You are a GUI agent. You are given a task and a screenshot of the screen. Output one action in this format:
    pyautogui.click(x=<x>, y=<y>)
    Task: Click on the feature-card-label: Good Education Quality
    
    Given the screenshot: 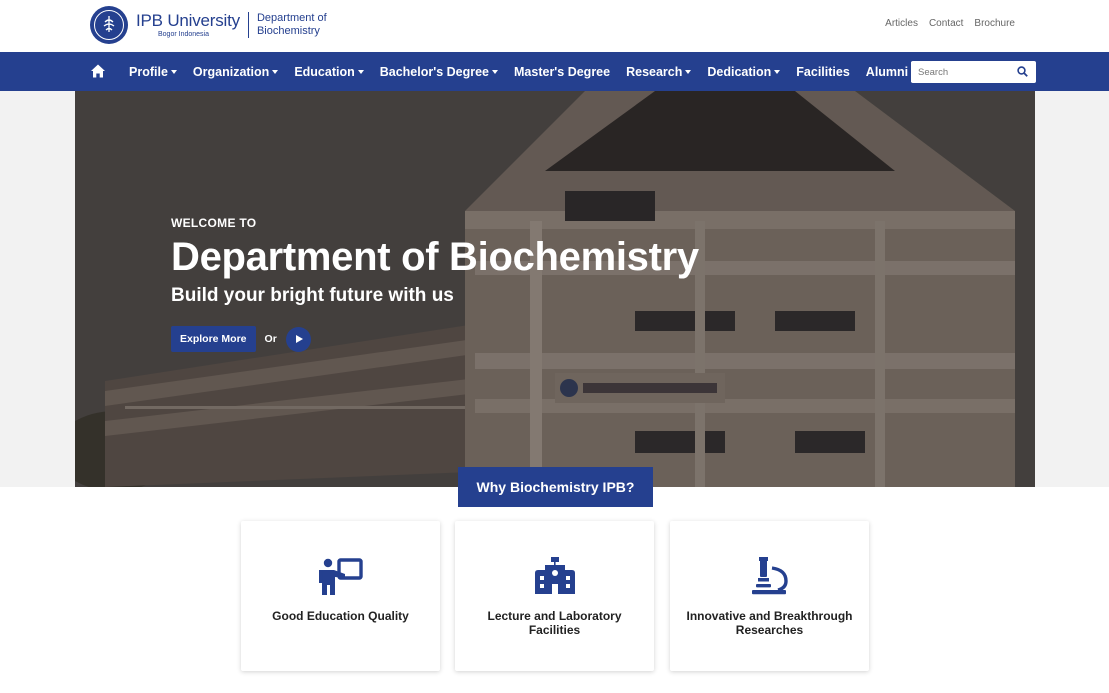 What is the action you would take?
    pyautogui.click(x=340, y=616)
    